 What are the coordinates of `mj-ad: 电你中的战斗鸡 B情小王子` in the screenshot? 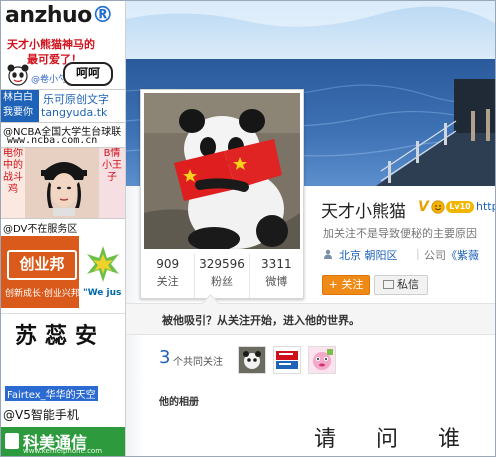 It's located at (63, 183).